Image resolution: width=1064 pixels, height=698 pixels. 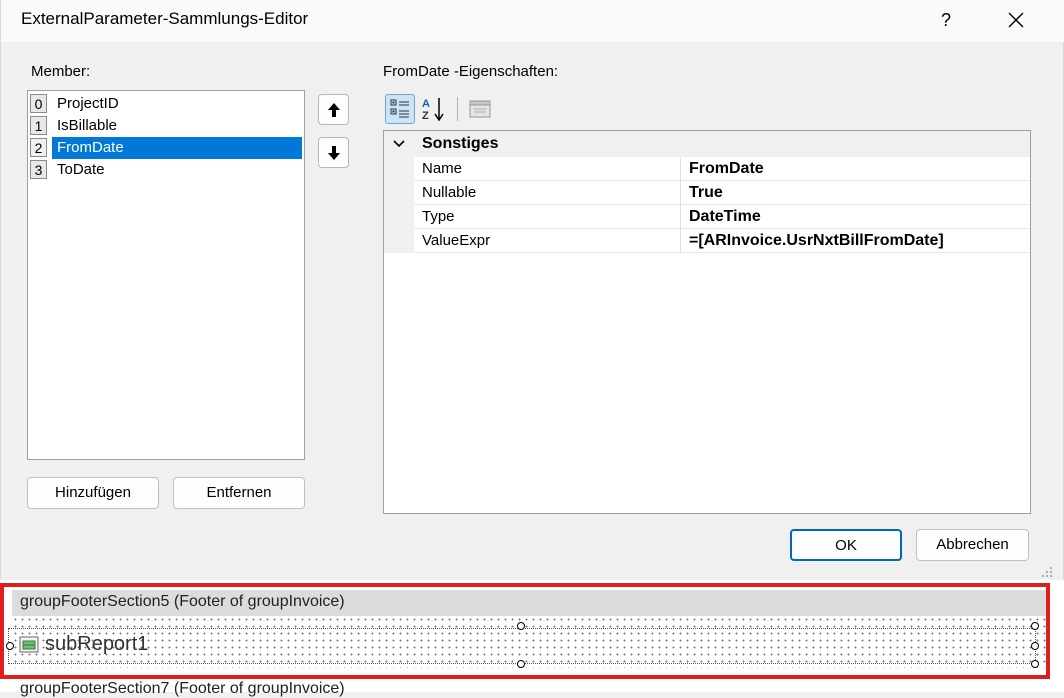 What do you see at coordinates (816, 241) in the screenshot?
I see `property-value: =[ARInvoice.UsrNxtBillFromDate]` at bounding box center [816, 241].